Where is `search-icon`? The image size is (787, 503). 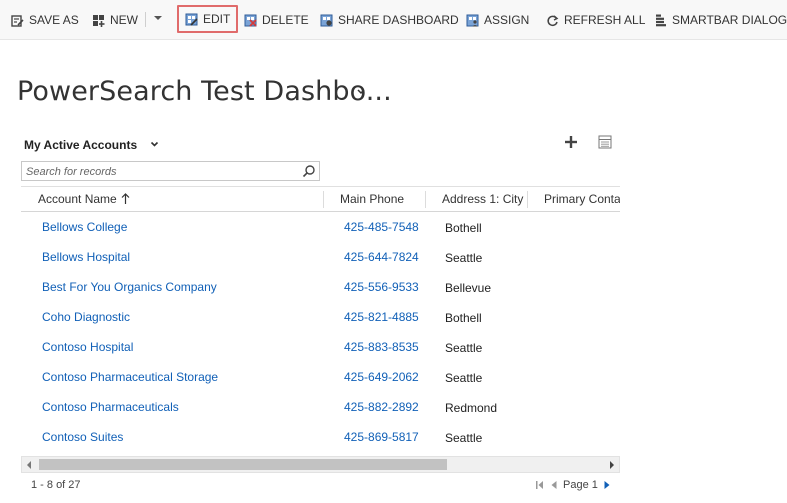 search-icon is located at coordinates (309, 171).